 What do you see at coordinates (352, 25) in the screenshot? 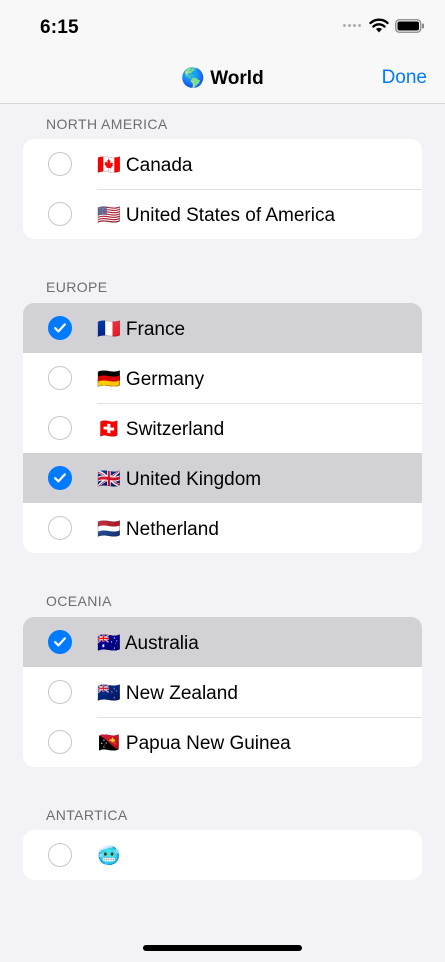
I see `cellular-signal-icon` at bounding box center [352, 25].